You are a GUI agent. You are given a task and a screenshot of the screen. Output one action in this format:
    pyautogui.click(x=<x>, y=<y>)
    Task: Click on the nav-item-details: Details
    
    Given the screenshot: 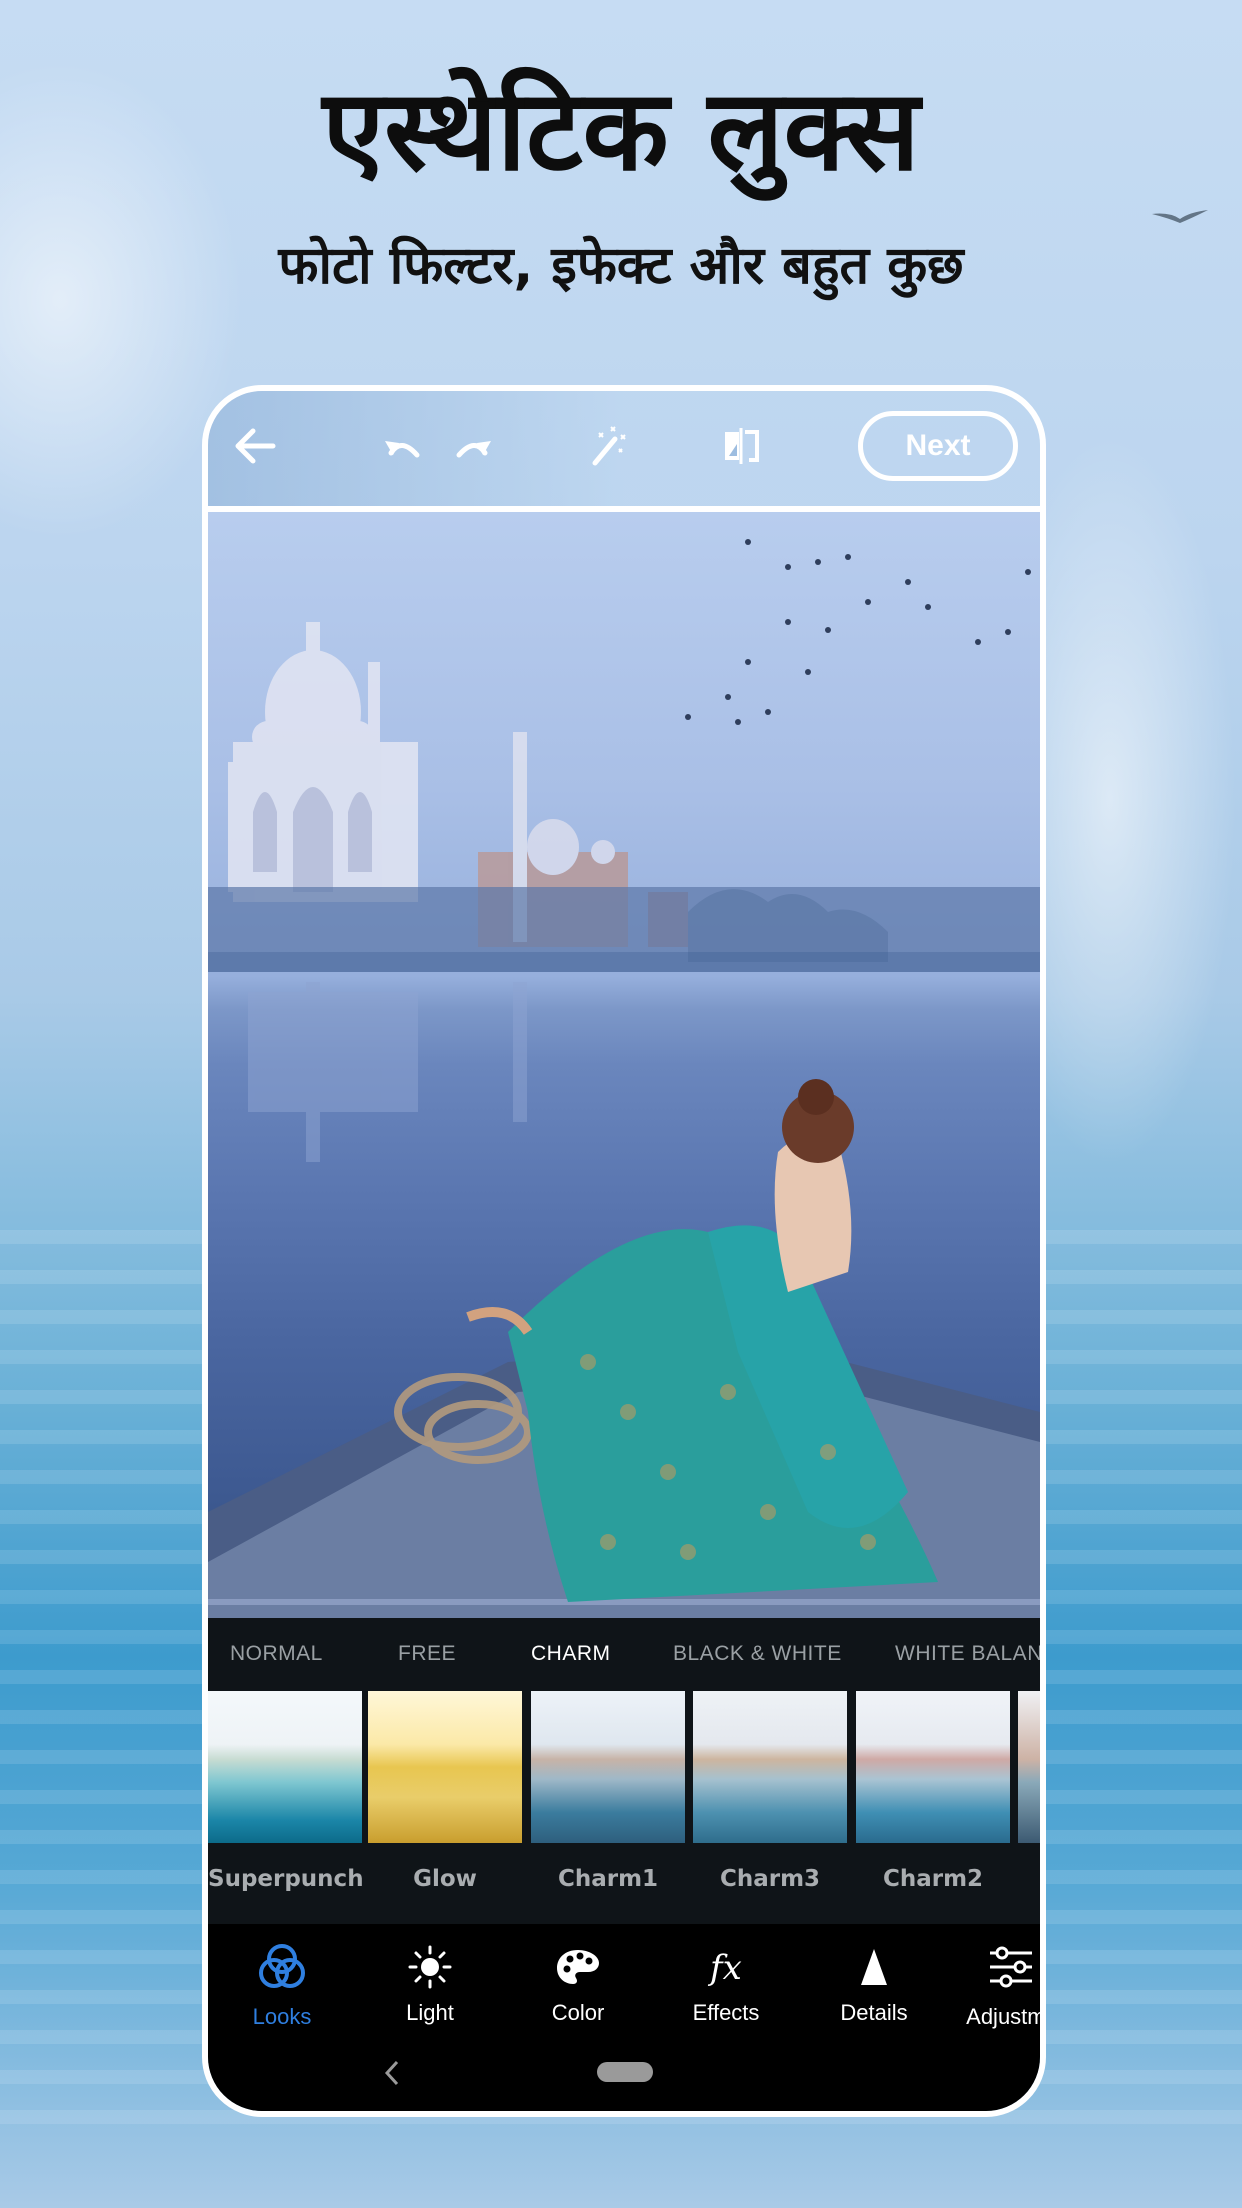 What is the action you would take?
    pyautogui.click(x=874, y=1984)
    